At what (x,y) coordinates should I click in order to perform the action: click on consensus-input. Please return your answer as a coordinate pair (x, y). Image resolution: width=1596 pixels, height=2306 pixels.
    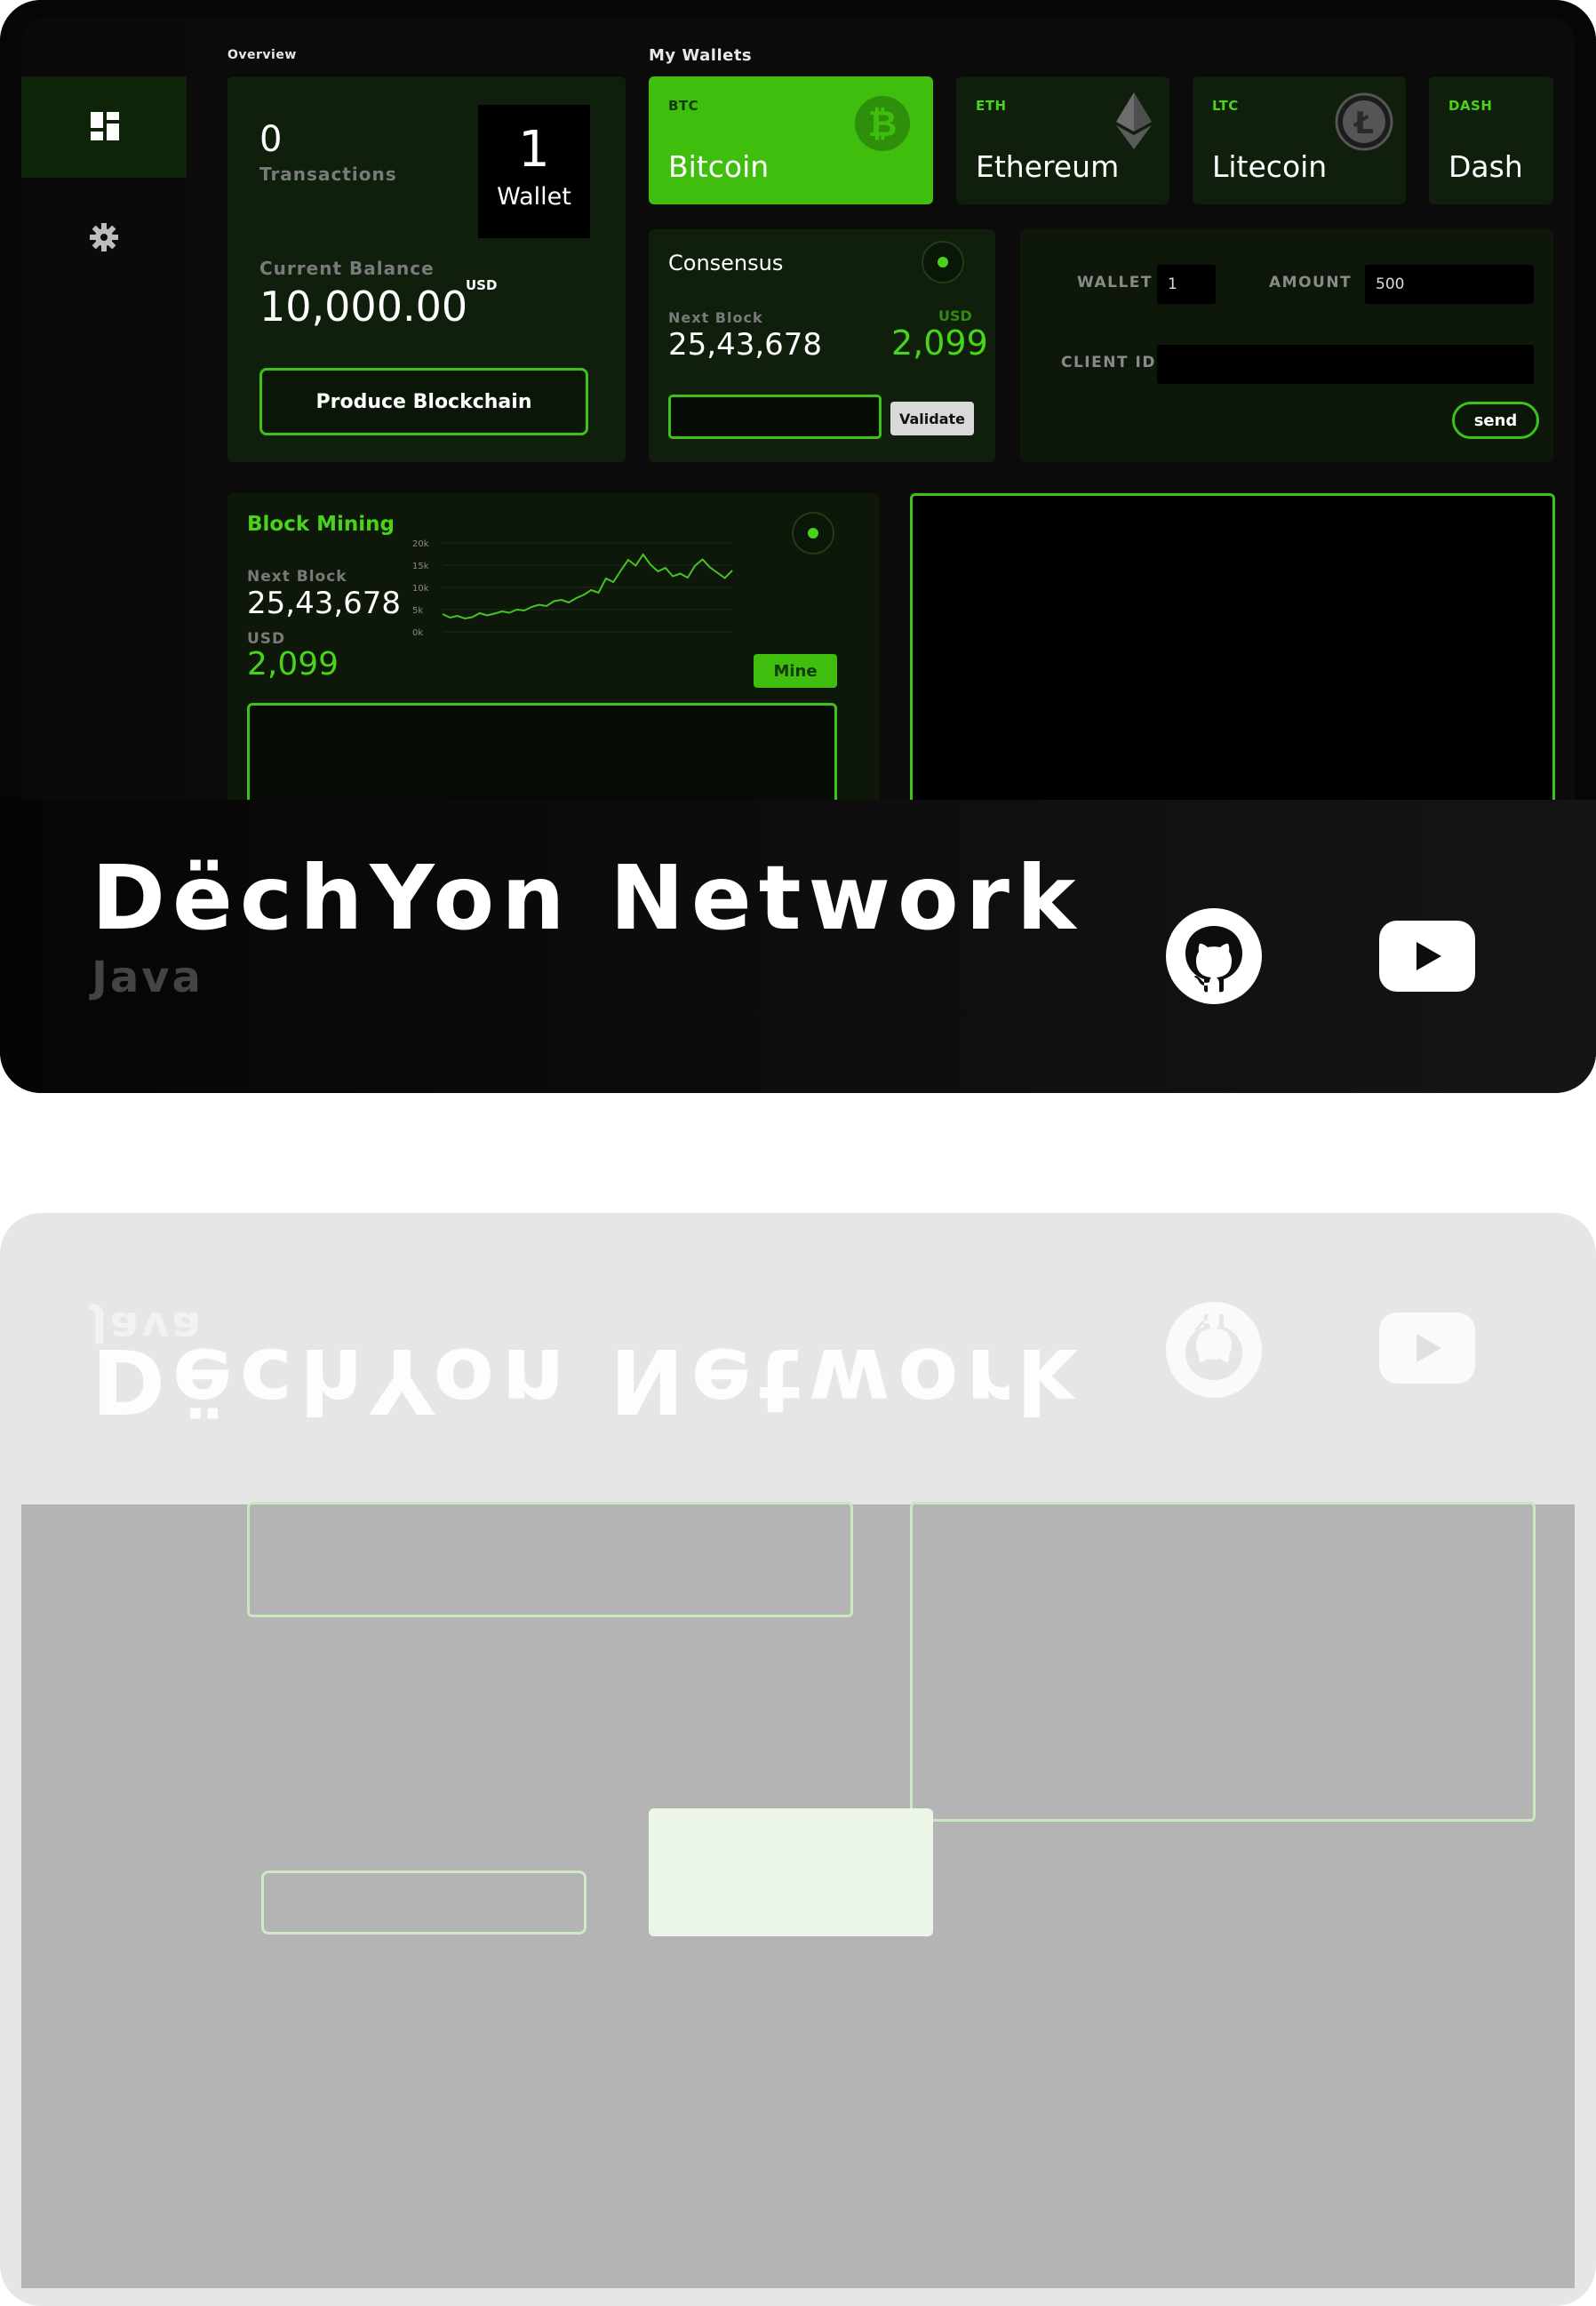
    Looking at the image, I should click on (775, 417).